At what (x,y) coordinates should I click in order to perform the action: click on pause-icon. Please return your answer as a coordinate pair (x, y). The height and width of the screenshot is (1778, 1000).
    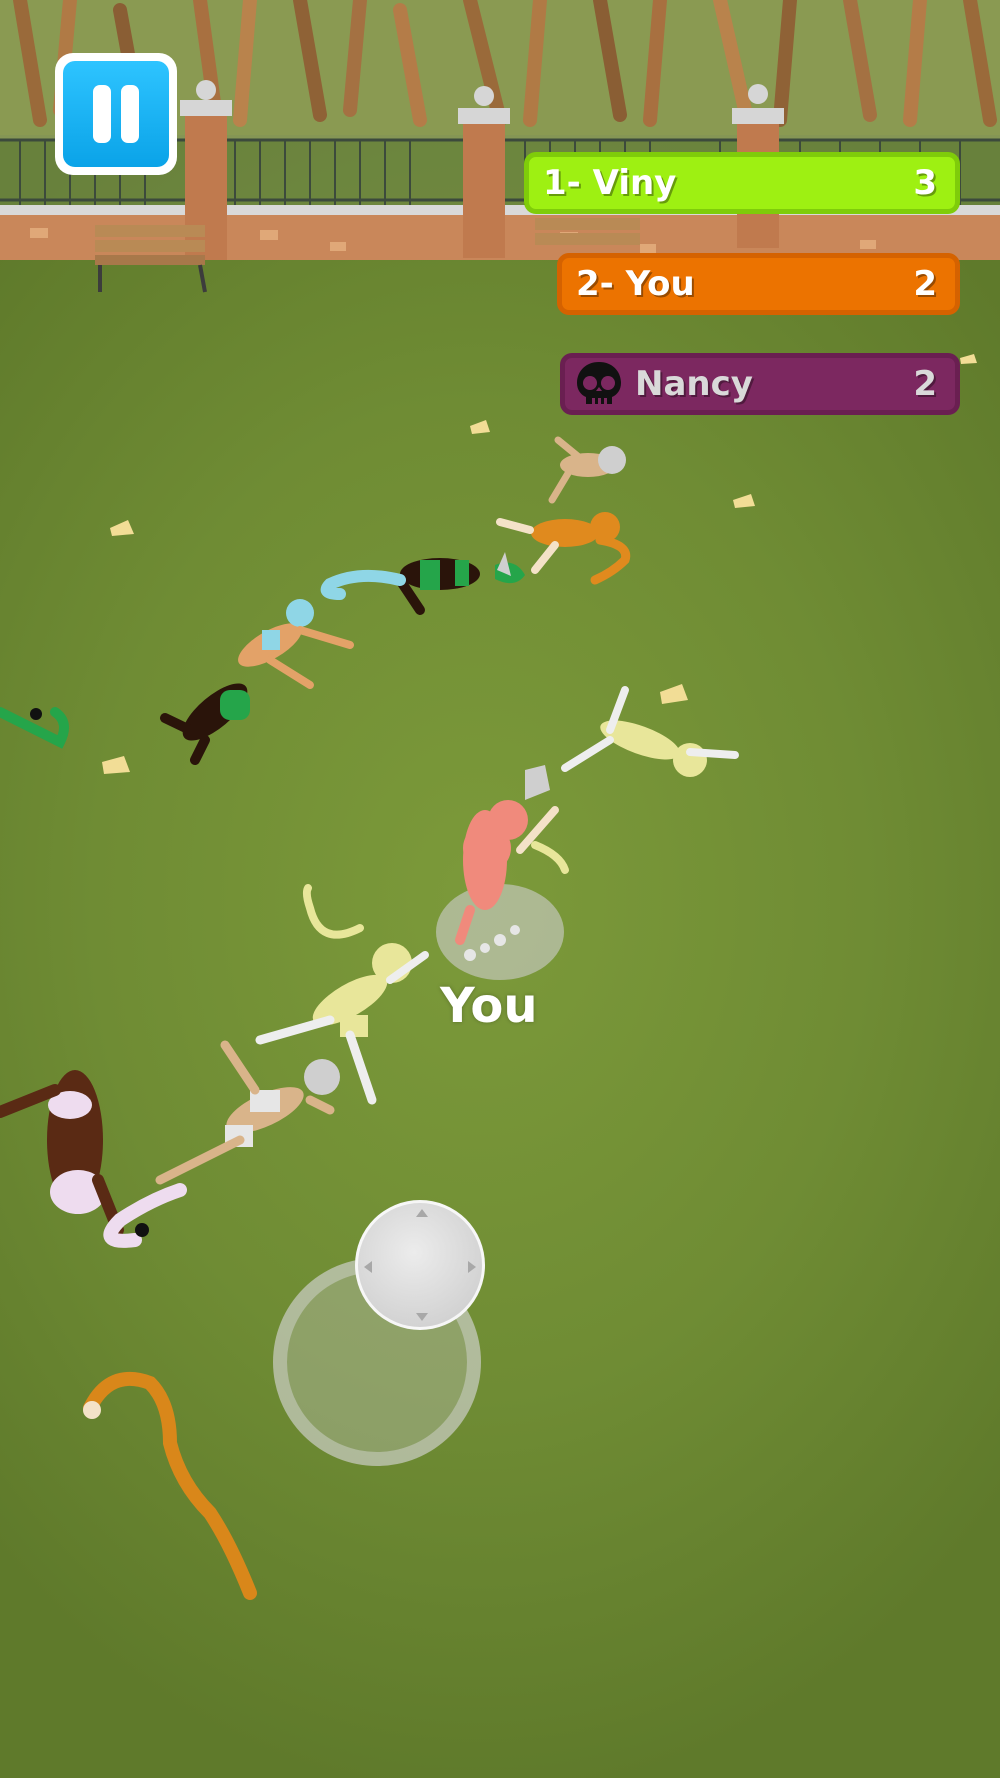
    Looking at the image, I should click on (116, 114).